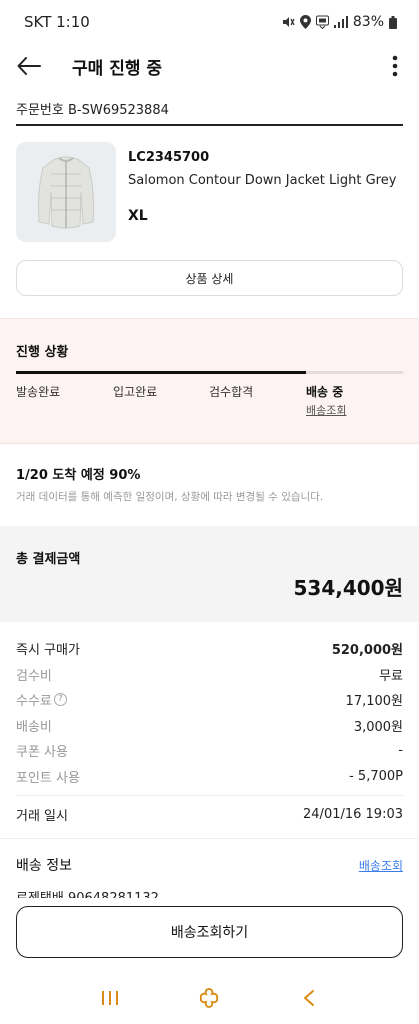  Describe the element at coordinates (34, 702) in the screenshot. I see `payment-label: 수수료` at that location.